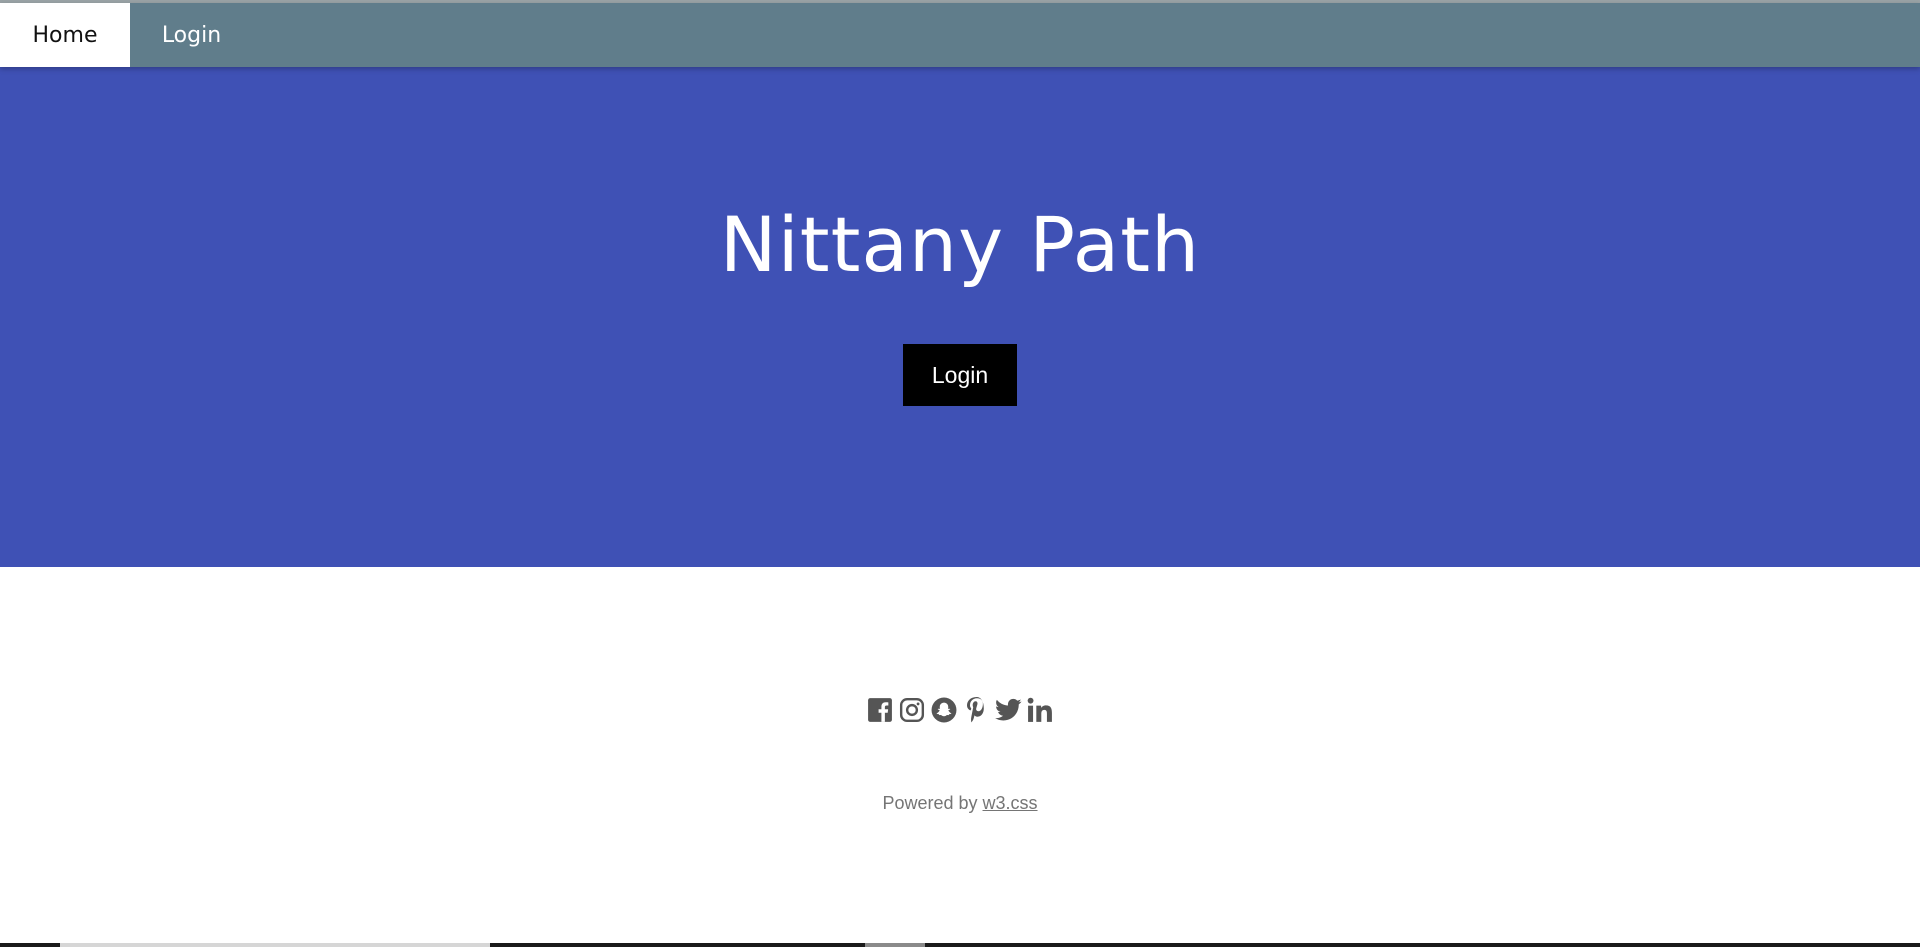 The image size is (1920, 947). I want to click on page-title: Nittany Path, so click(960, 244).